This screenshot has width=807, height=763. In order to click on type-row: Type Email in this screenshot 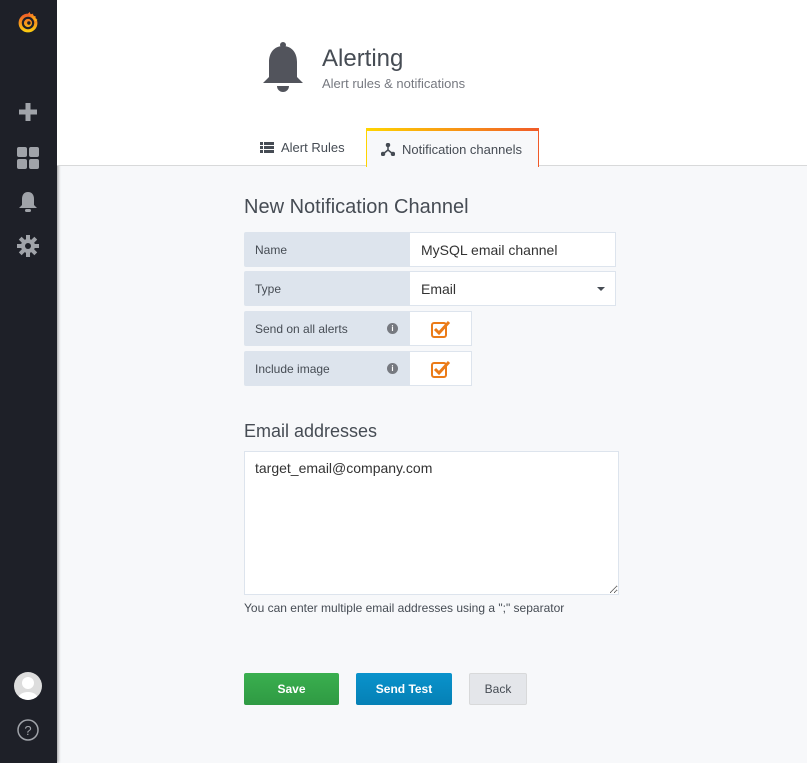, I will do `click(430, 288)`.